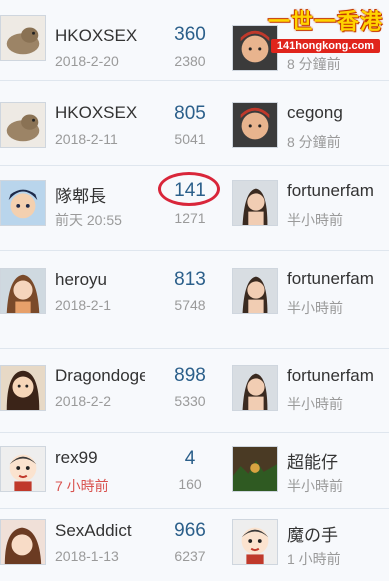 The image size is (389, 581). I want to click on author-name: rex99, so click(105, 458).